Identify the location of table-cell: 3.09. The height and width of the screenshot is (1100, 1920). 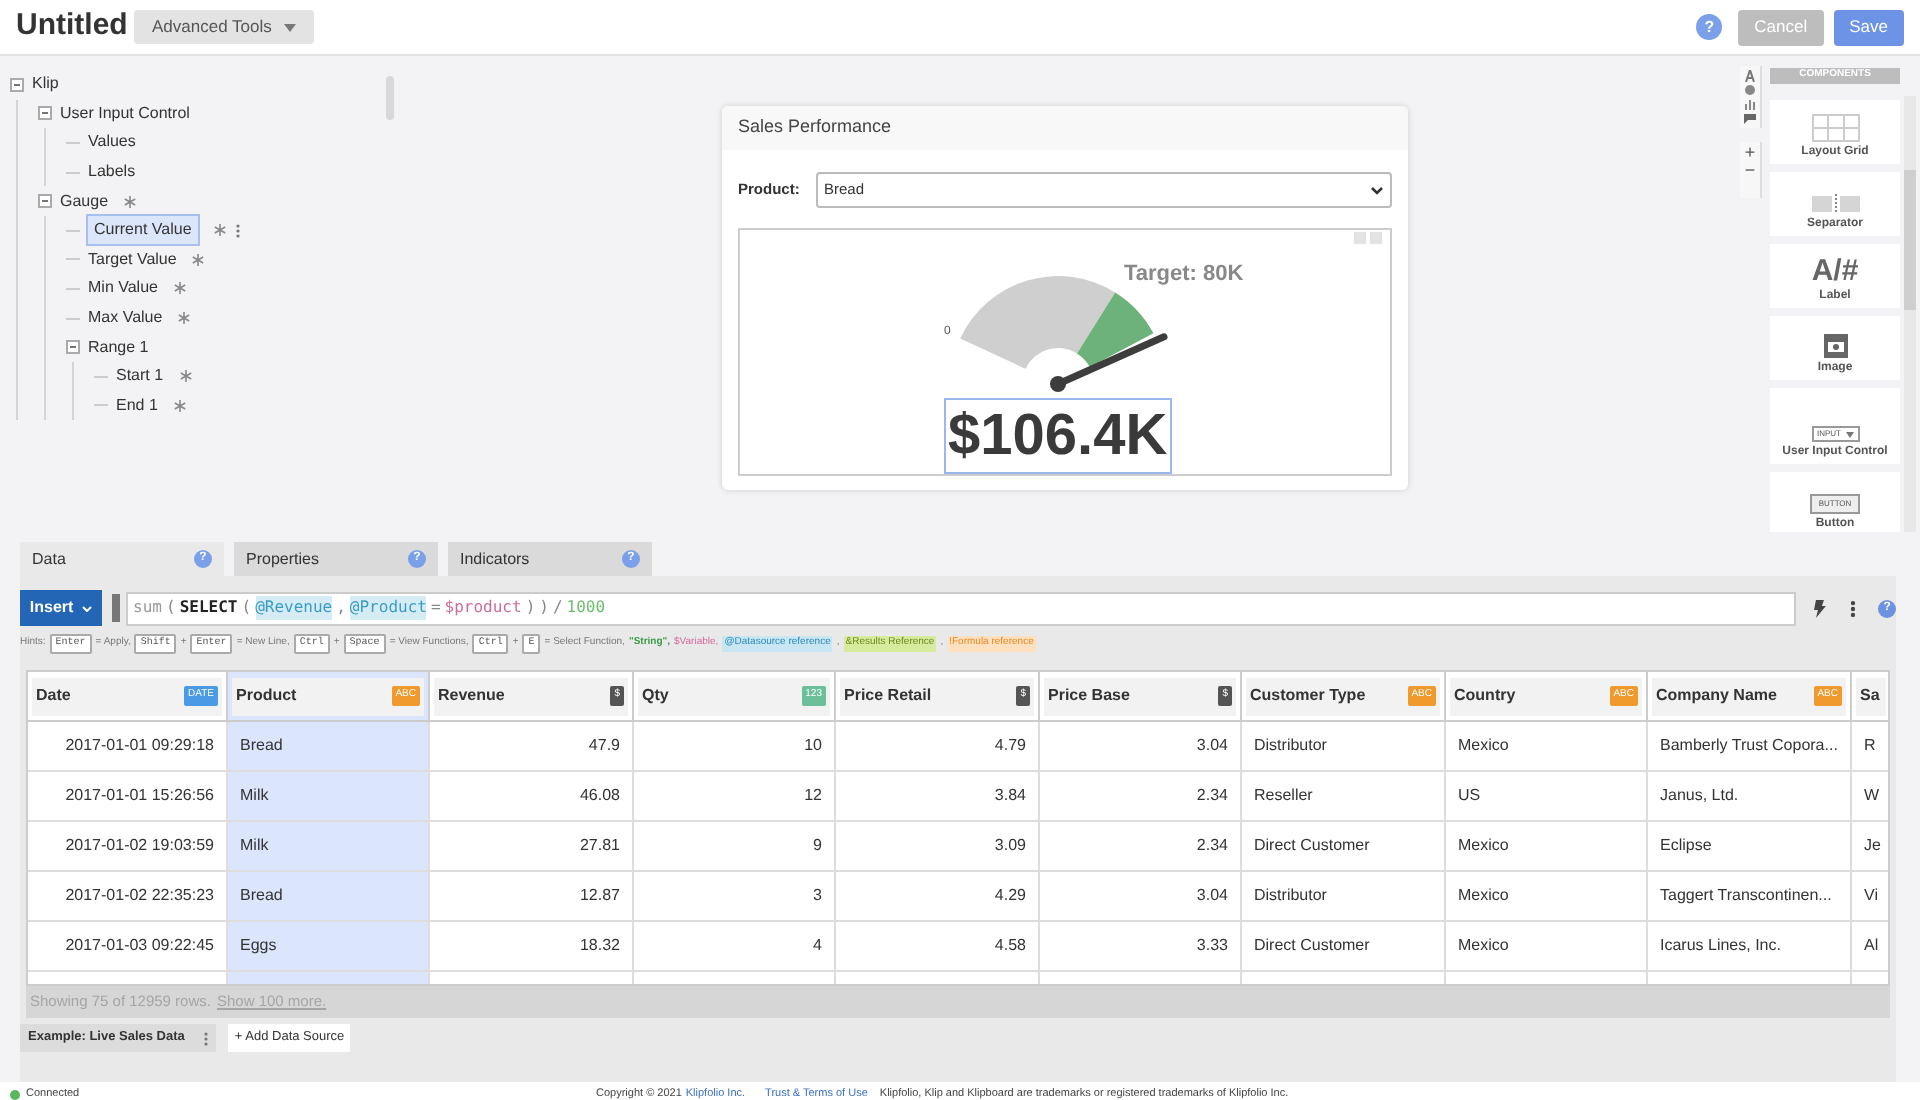
(938, 847).